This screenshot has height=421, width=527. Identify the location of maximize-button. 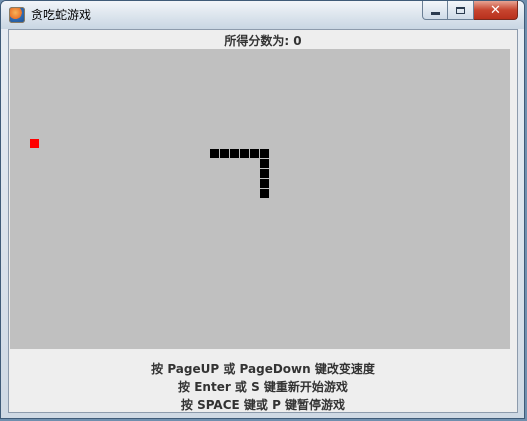
(461, 10).